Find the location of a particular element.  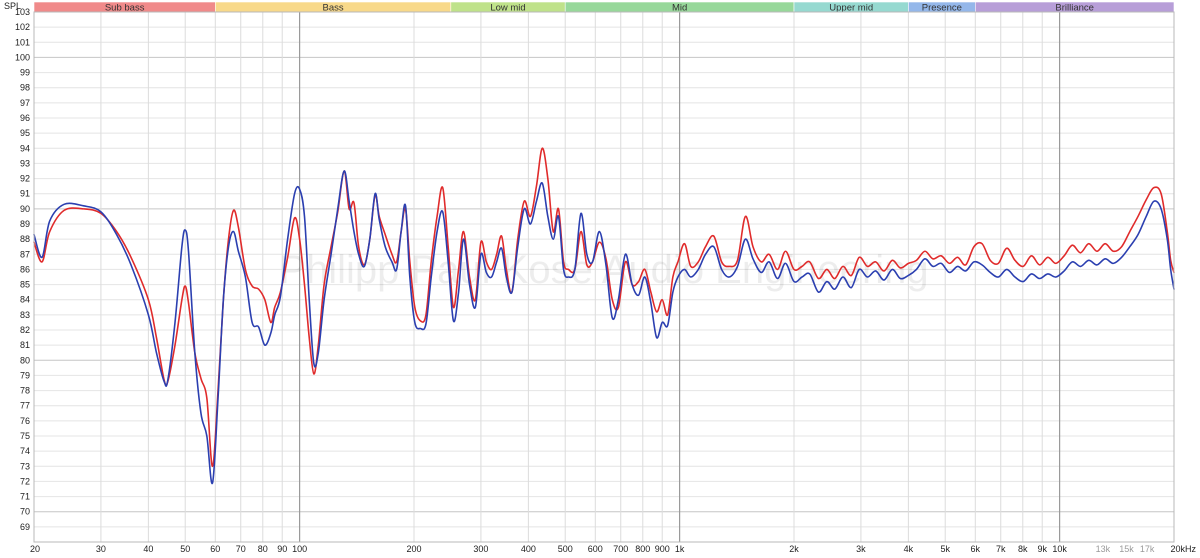

x-tick-label: 700 is located at coordinates (620, 549).